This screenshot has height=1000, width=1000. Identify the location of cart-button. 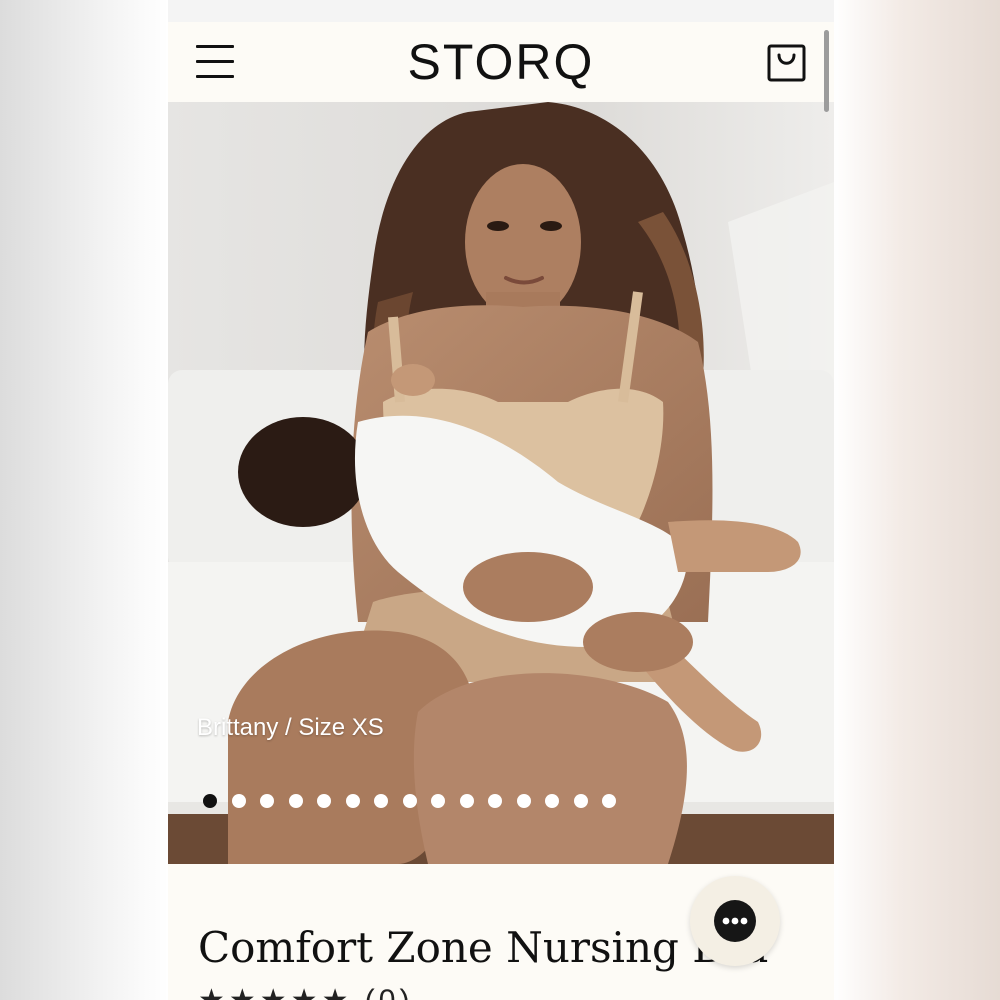
(787, 63).